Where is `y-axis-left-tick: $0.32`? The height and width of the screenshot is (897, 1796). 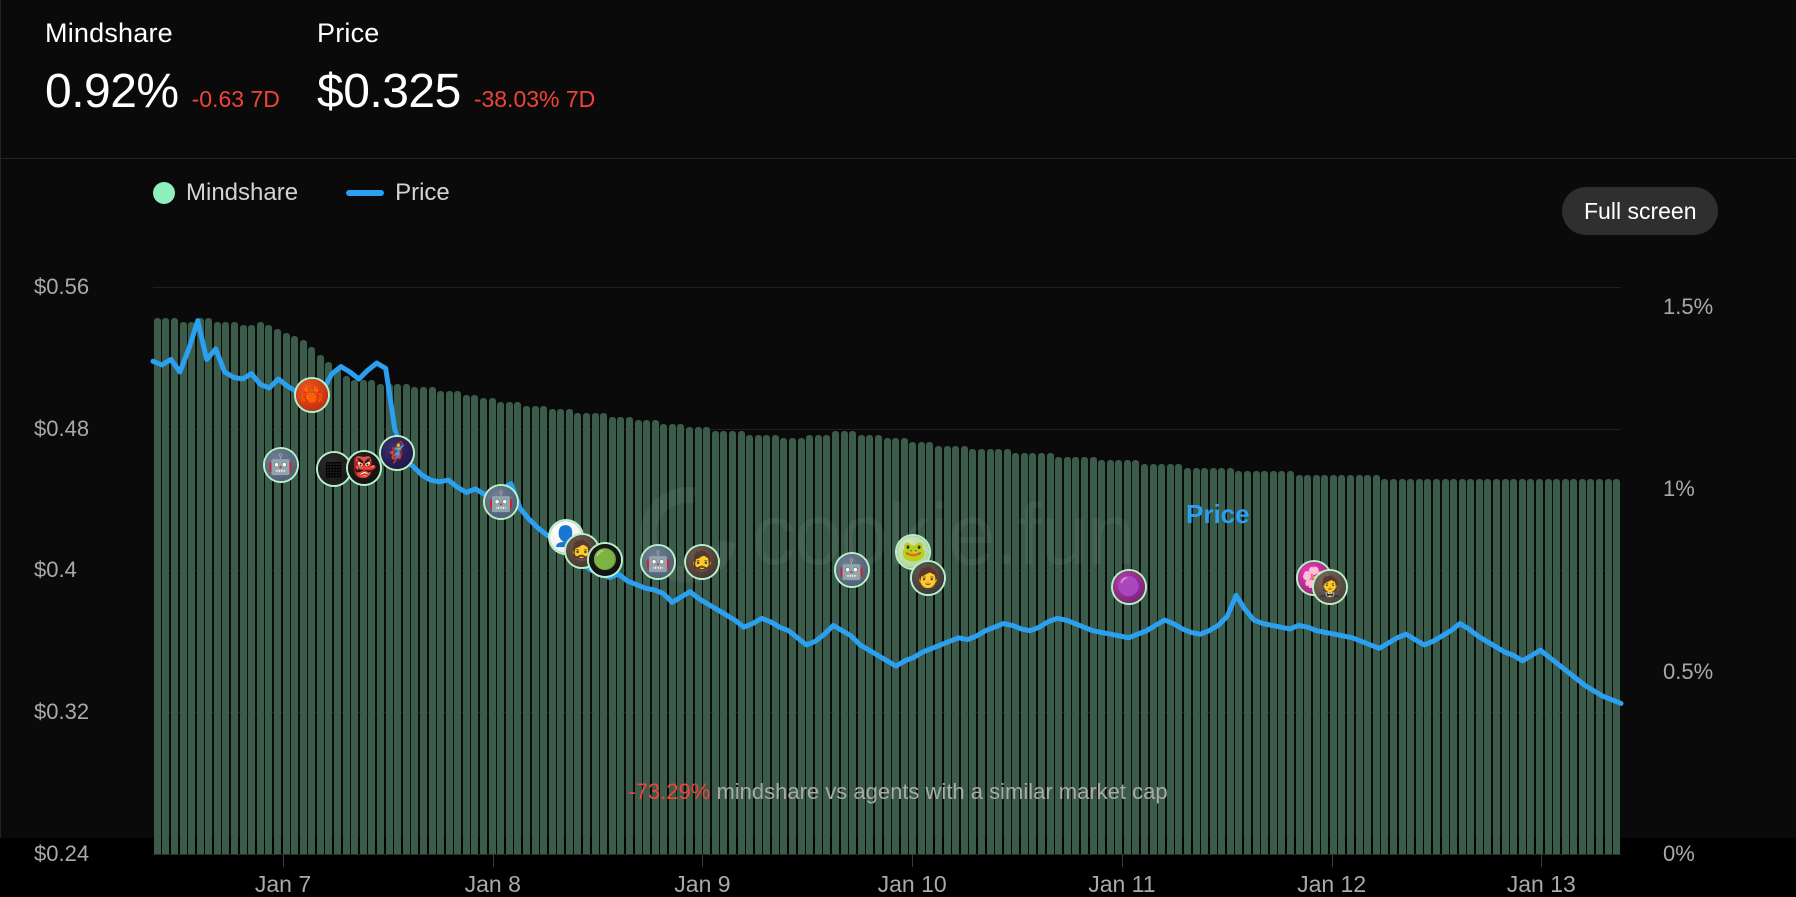 y-axis-left-tick: $0.32 is located at coordinates (62, 712).